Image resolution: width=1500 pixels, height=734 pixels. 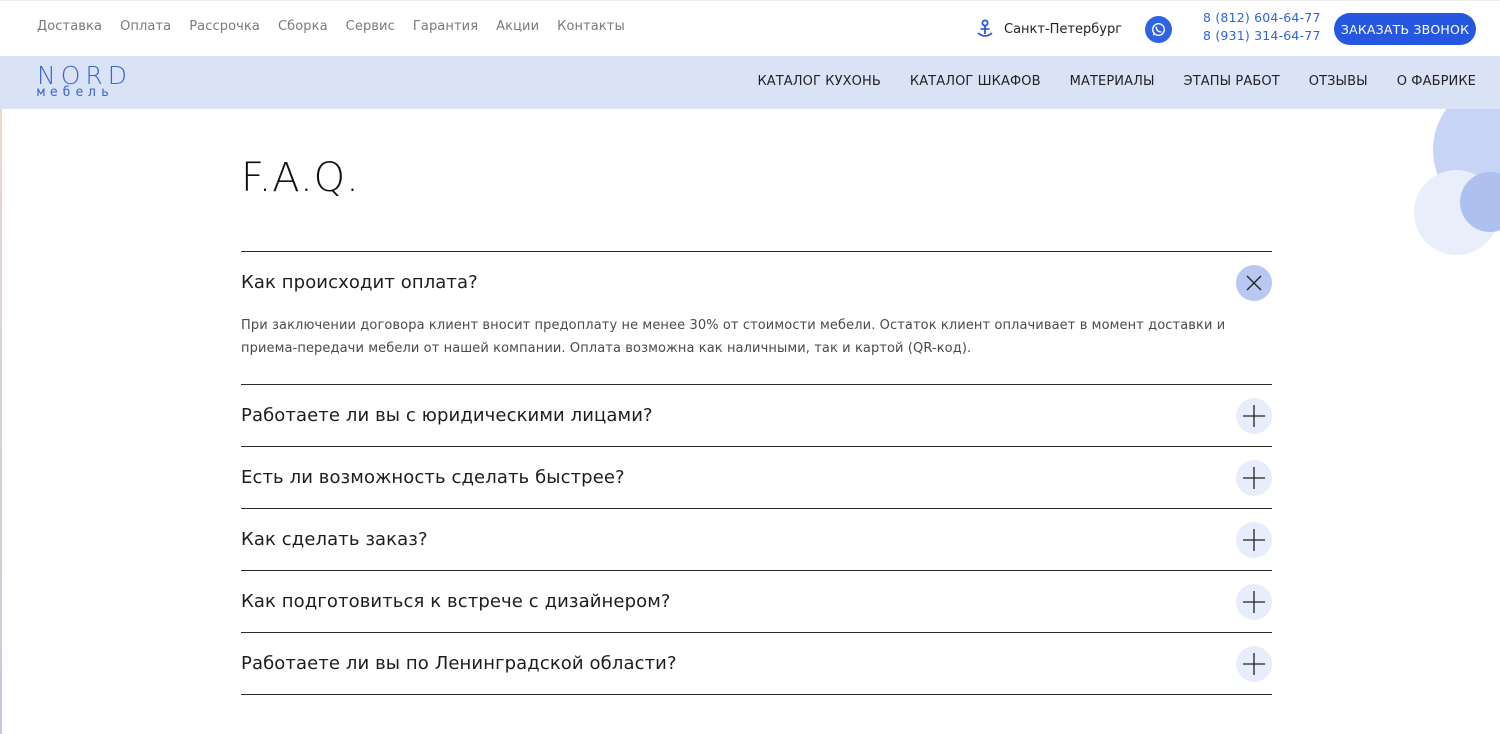 I want to click on whatsapp-button, so click(x=1158, y=29).